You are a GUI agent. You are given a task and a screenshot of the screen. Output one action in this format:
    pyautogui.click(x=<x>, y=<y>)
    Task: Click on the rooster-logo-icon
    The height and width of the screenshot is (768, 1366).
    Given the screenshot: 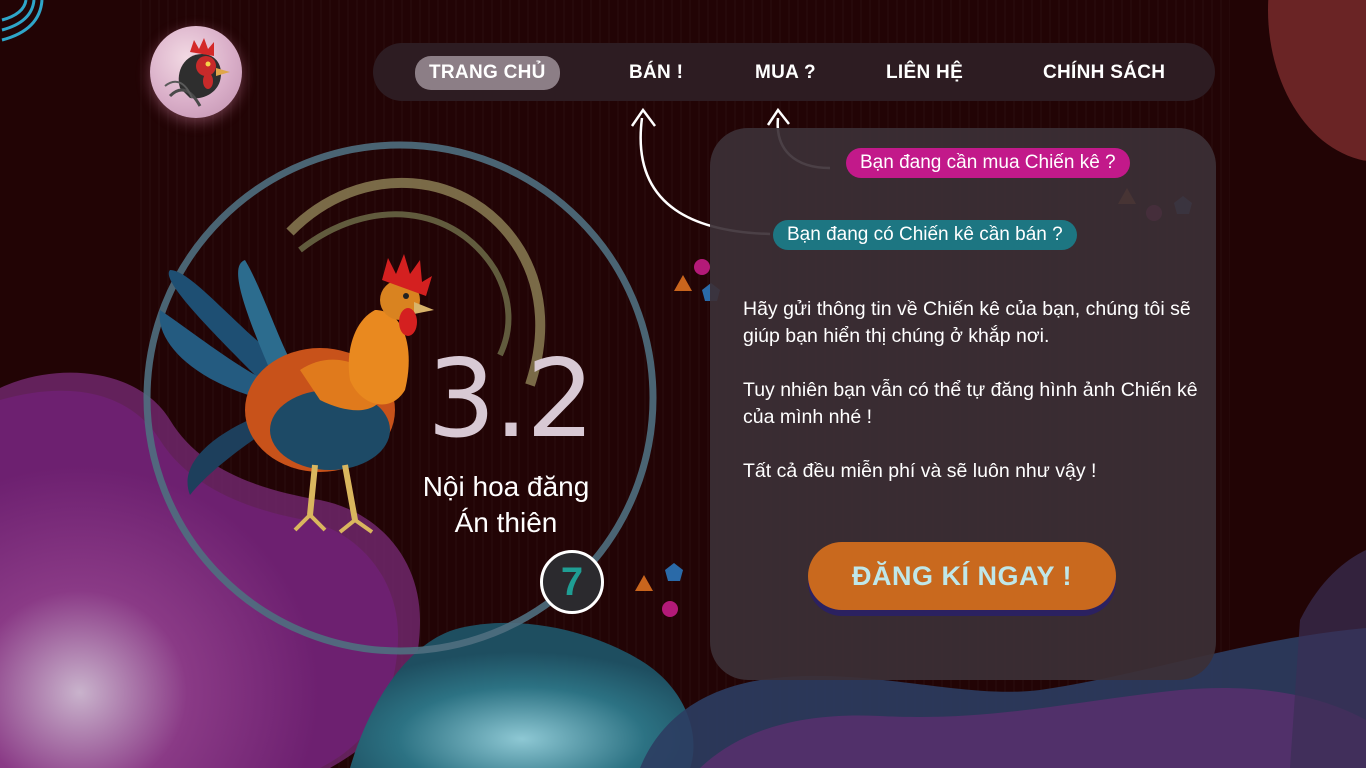 What is the action you would take?
    pyautogui.click(x=196, y=72)
    